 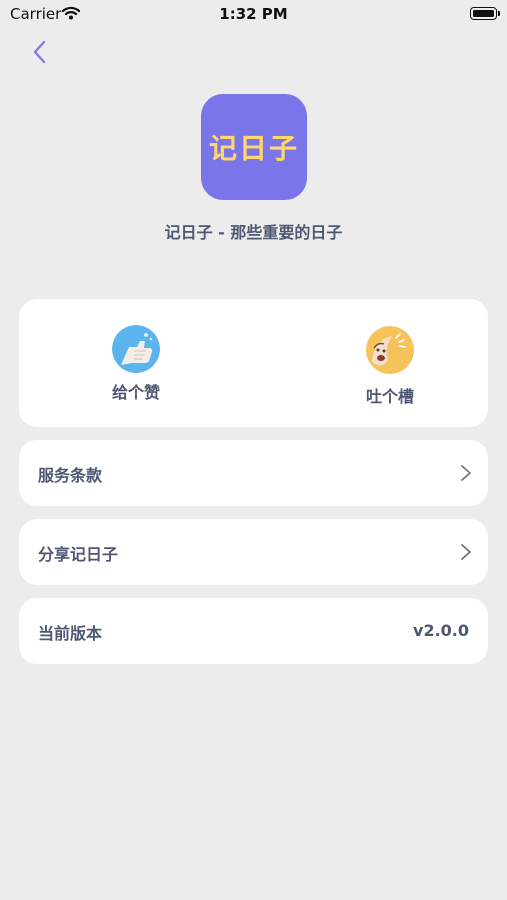 What do you see at coordinates (390, 350) in the screenshot?
I see `complain-face-icon` at bounding box center [390, 350].